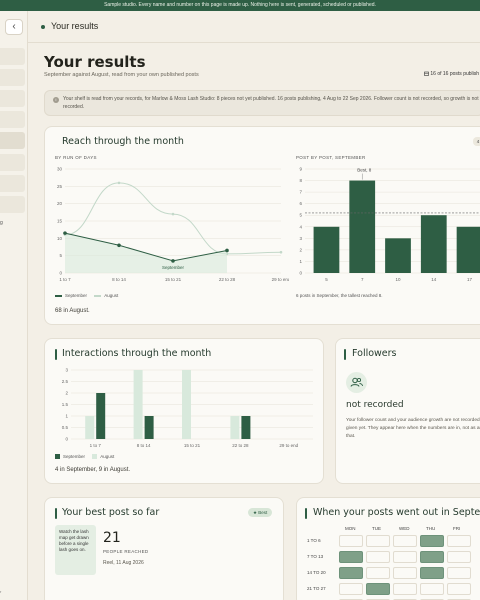  What do you see at coordinates (470, 279) in the screenshot?
I see `x-tick-label: 17` at bounding box center [470, 279].